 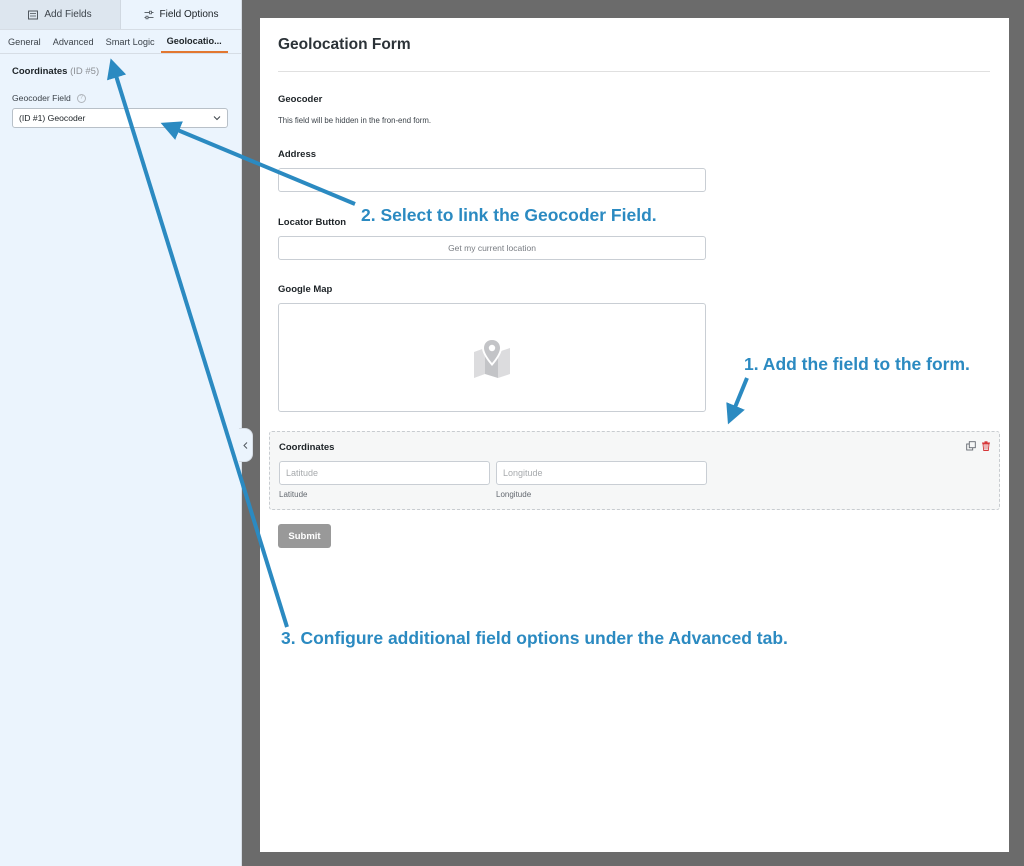 What do you see at coordinates (41, 98) in the screenshot?
I see `geocoder-field-label-text: Geocoder Field` at bounding box center [41, 98].